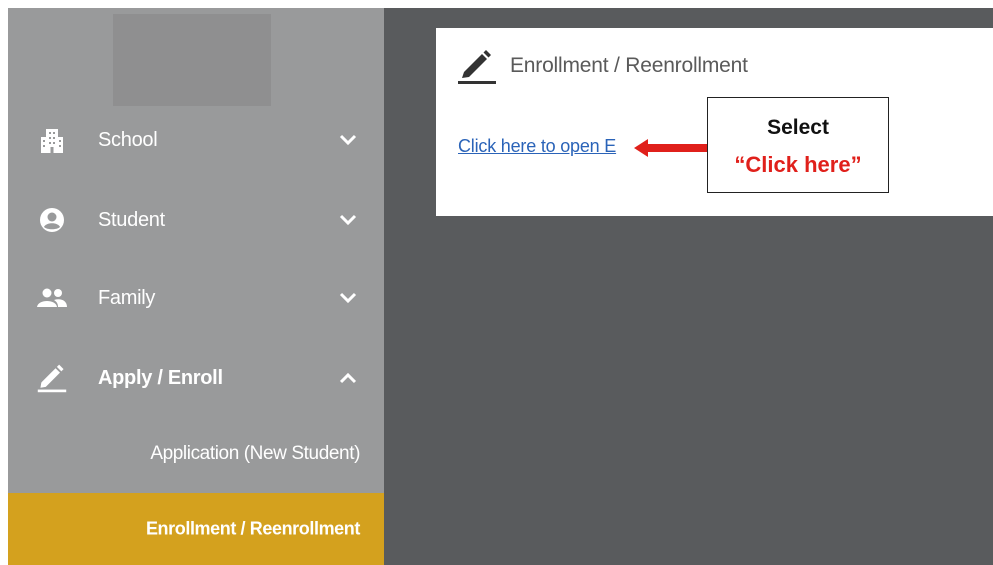  I want to click on annotation-callout: Select “Click here”, so click(798, 145).